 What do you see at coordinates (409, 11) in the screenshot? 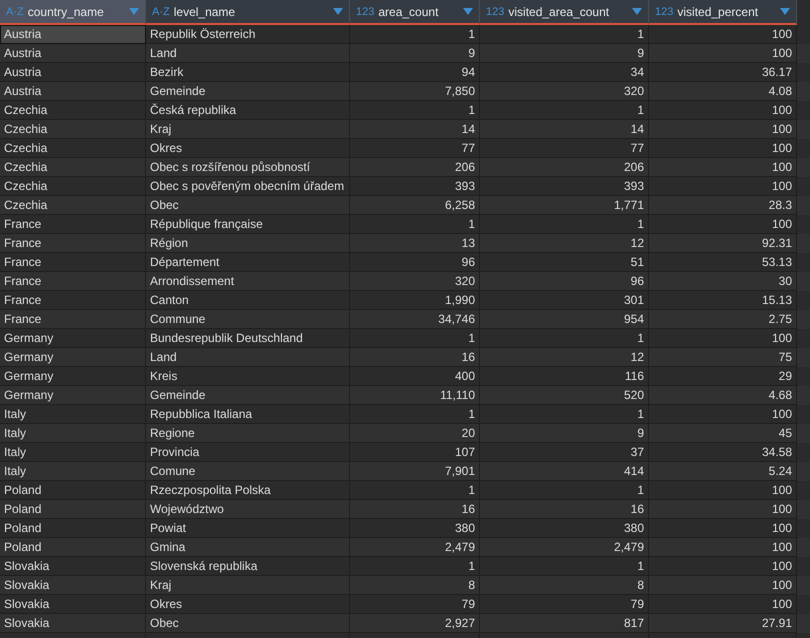
I see `column-name: area_count` at bounding box center [409, 11].